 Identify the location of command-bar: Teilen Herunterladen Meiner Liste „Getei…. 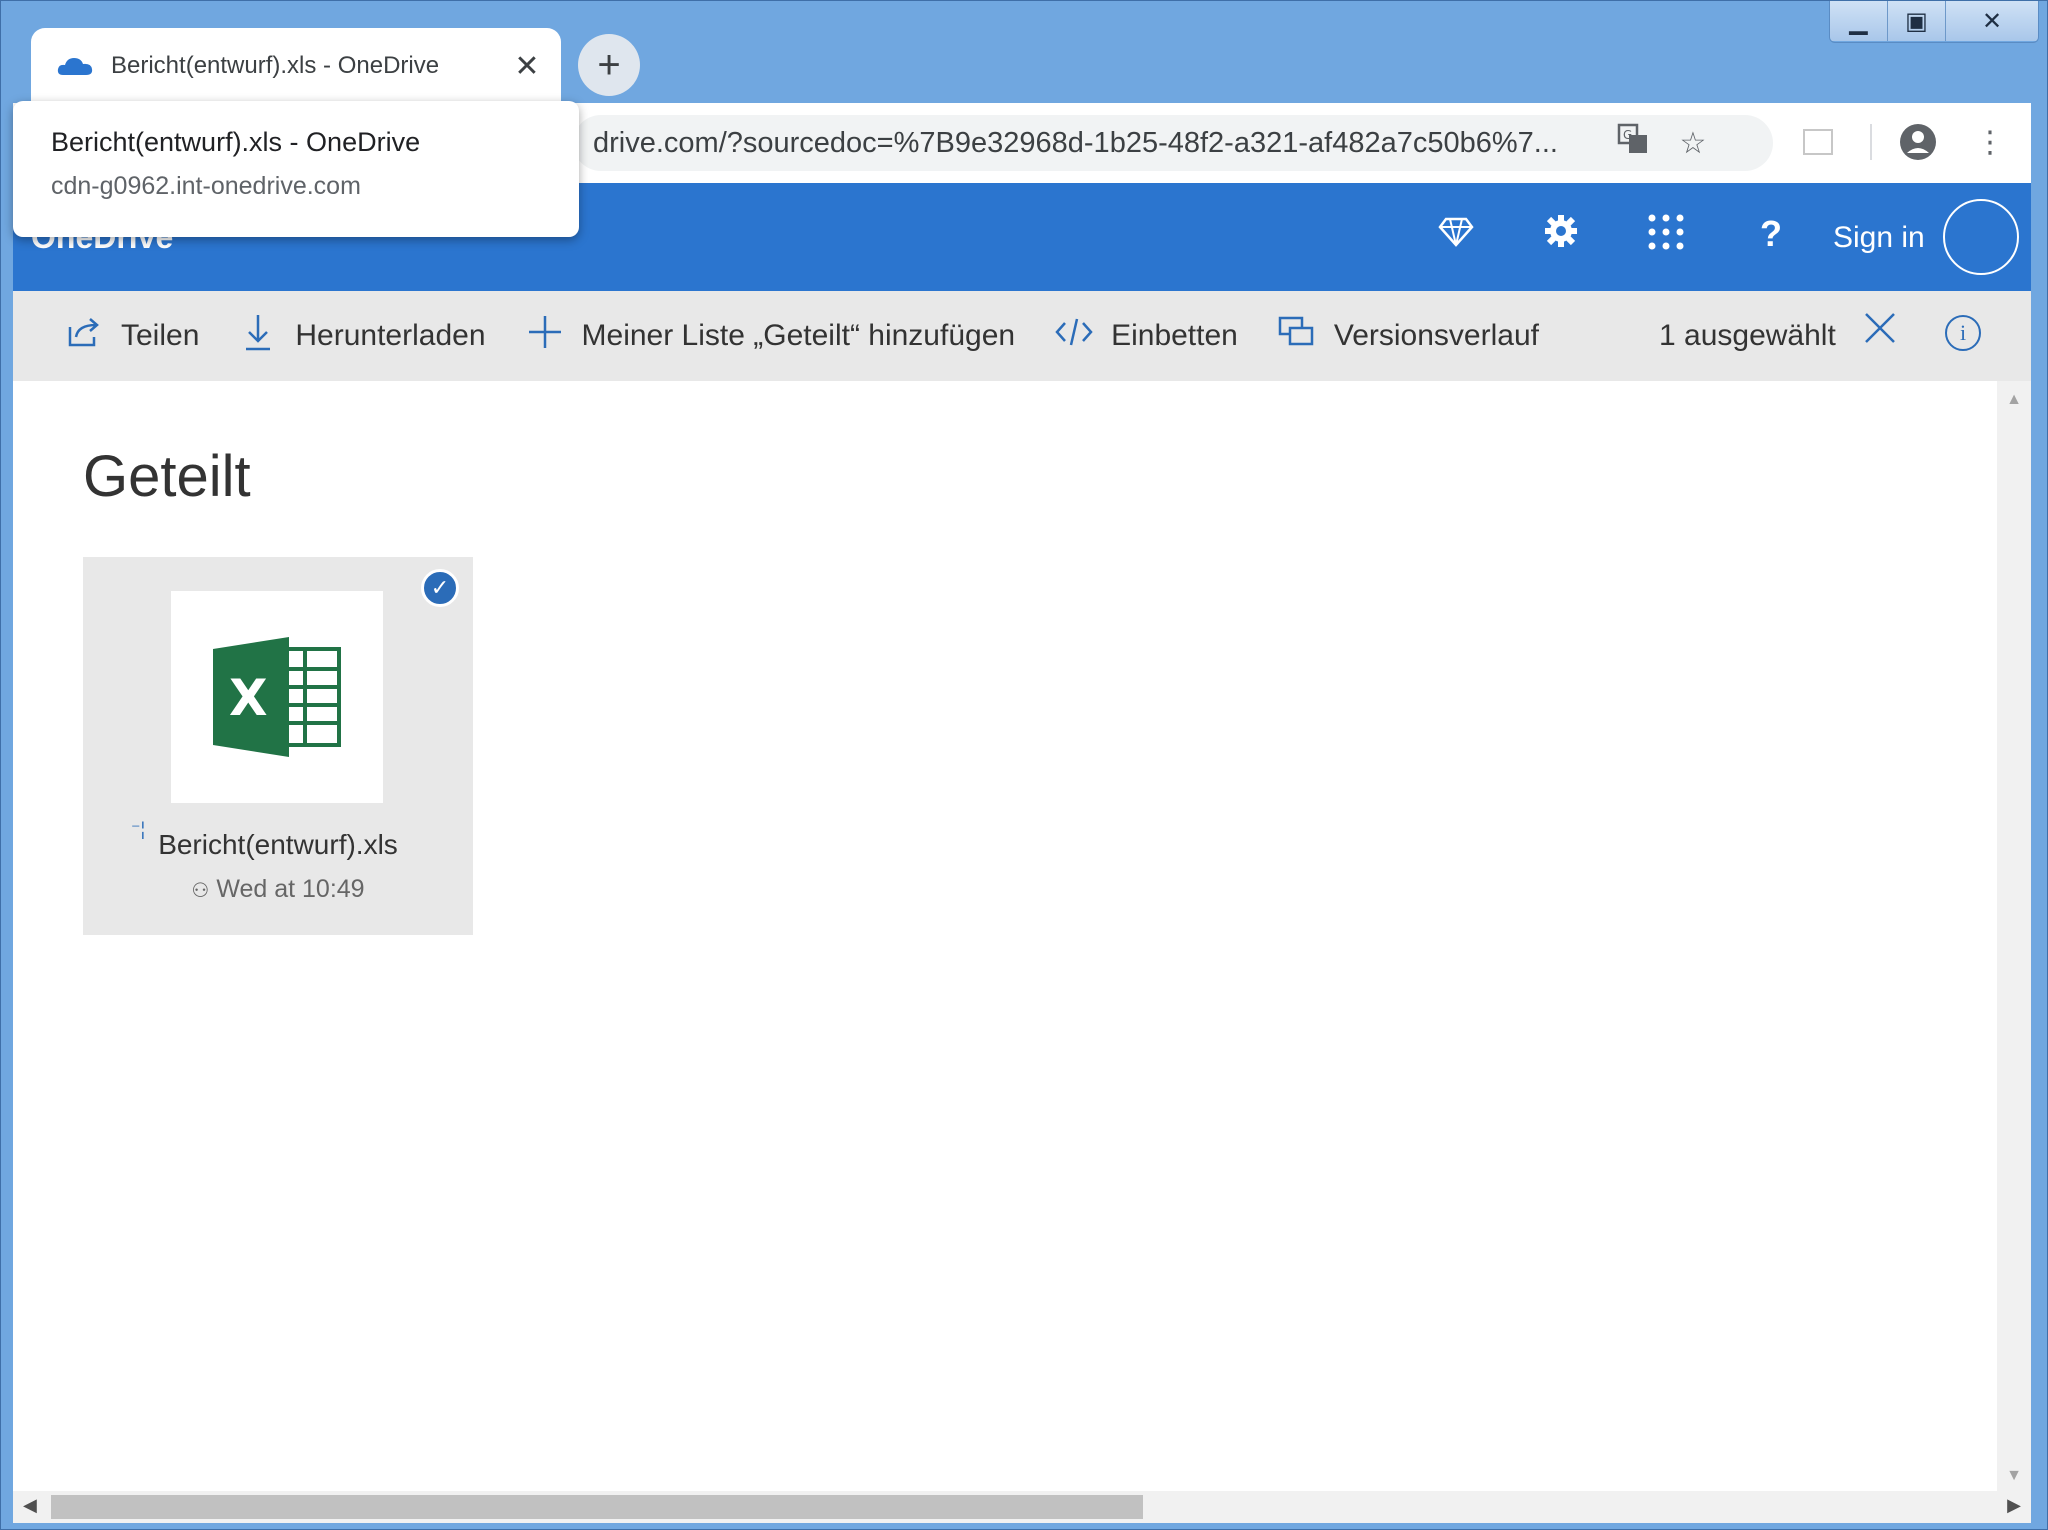
(1022, 336).